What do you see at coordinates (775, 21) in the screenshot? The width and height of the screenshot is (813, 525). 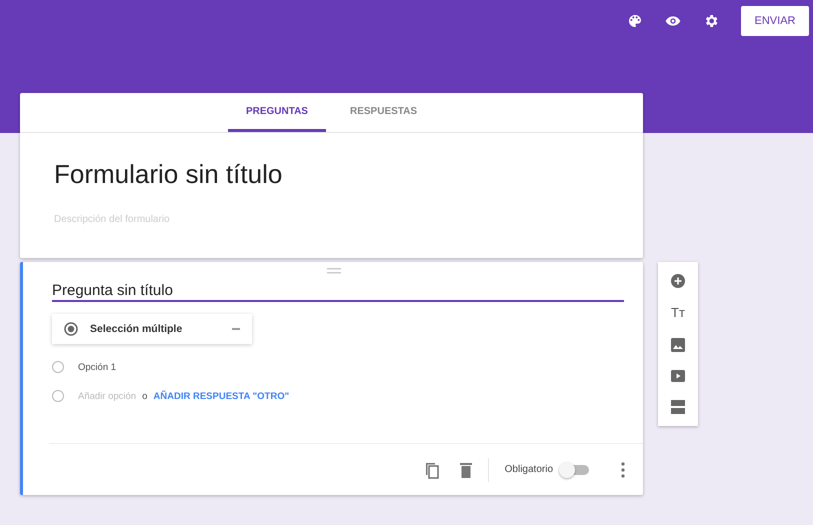 I see `send-button: ENVIAR` at bounding box center [775, 21].